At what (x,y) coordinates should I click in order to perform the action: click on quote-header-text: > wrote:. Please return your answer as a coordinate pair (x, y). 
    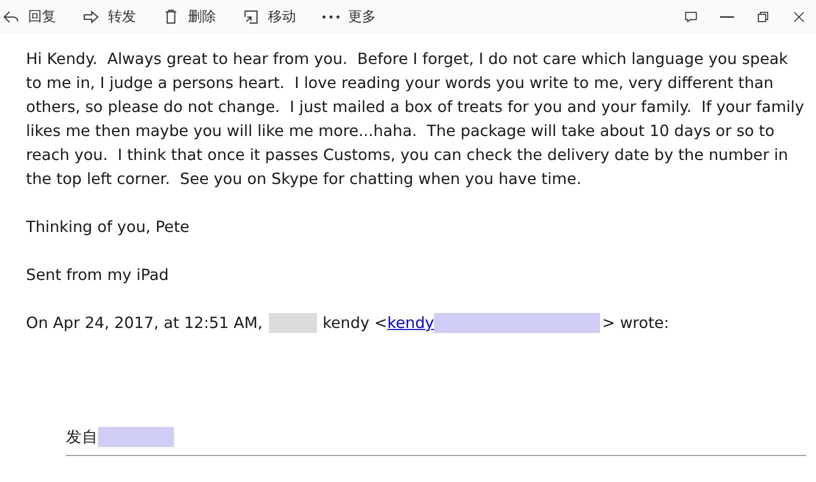
    Looking at the image, I should click on (636, 323).